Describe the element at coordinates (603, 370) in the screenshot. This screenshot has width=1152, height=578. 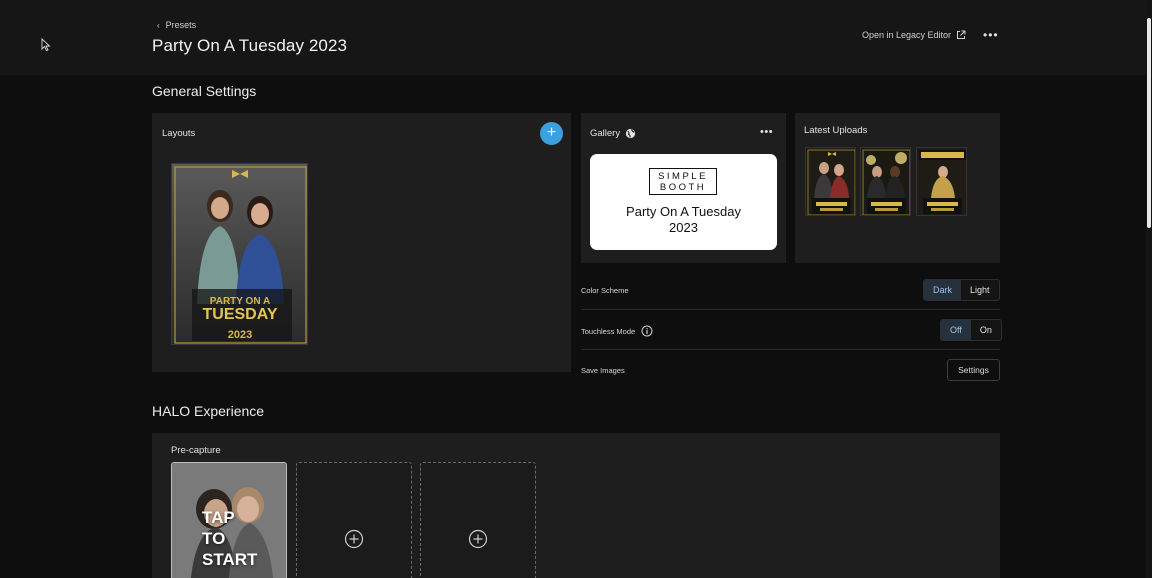
I see `save-images-label: Save Images` at that location.